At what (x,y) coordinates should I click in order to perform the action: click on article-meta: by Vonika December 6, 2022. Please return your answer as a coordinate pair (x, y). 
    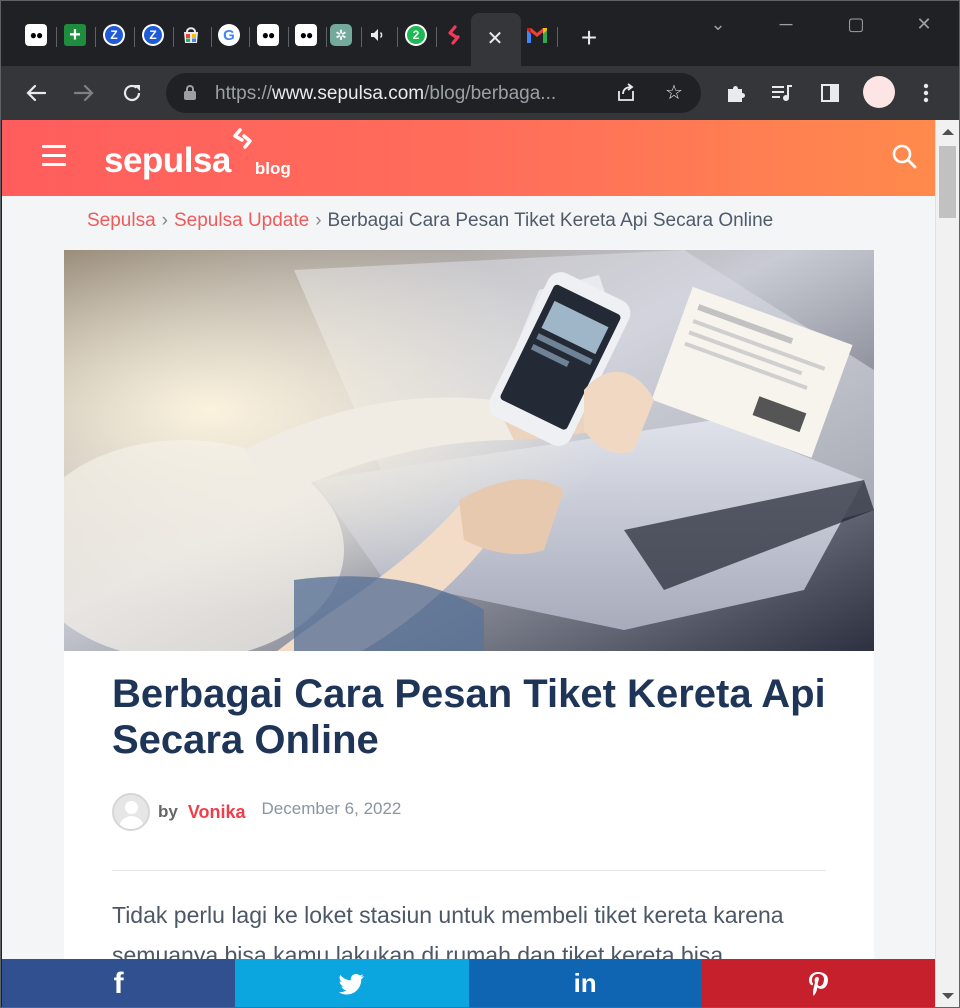
    Looking at the image, I should click on (256, 812).